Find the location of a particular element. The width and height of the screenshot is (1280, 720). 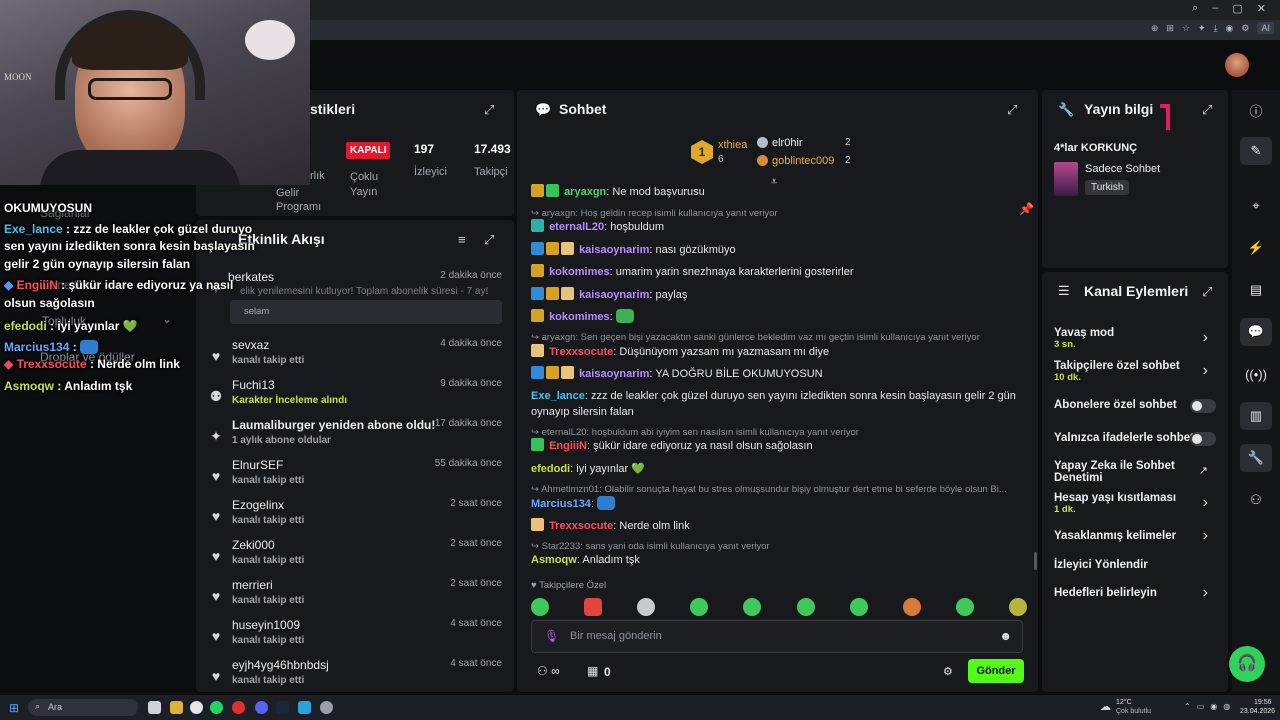

broadcast-icon: ((•)) is located at coordinates (1256, 374).